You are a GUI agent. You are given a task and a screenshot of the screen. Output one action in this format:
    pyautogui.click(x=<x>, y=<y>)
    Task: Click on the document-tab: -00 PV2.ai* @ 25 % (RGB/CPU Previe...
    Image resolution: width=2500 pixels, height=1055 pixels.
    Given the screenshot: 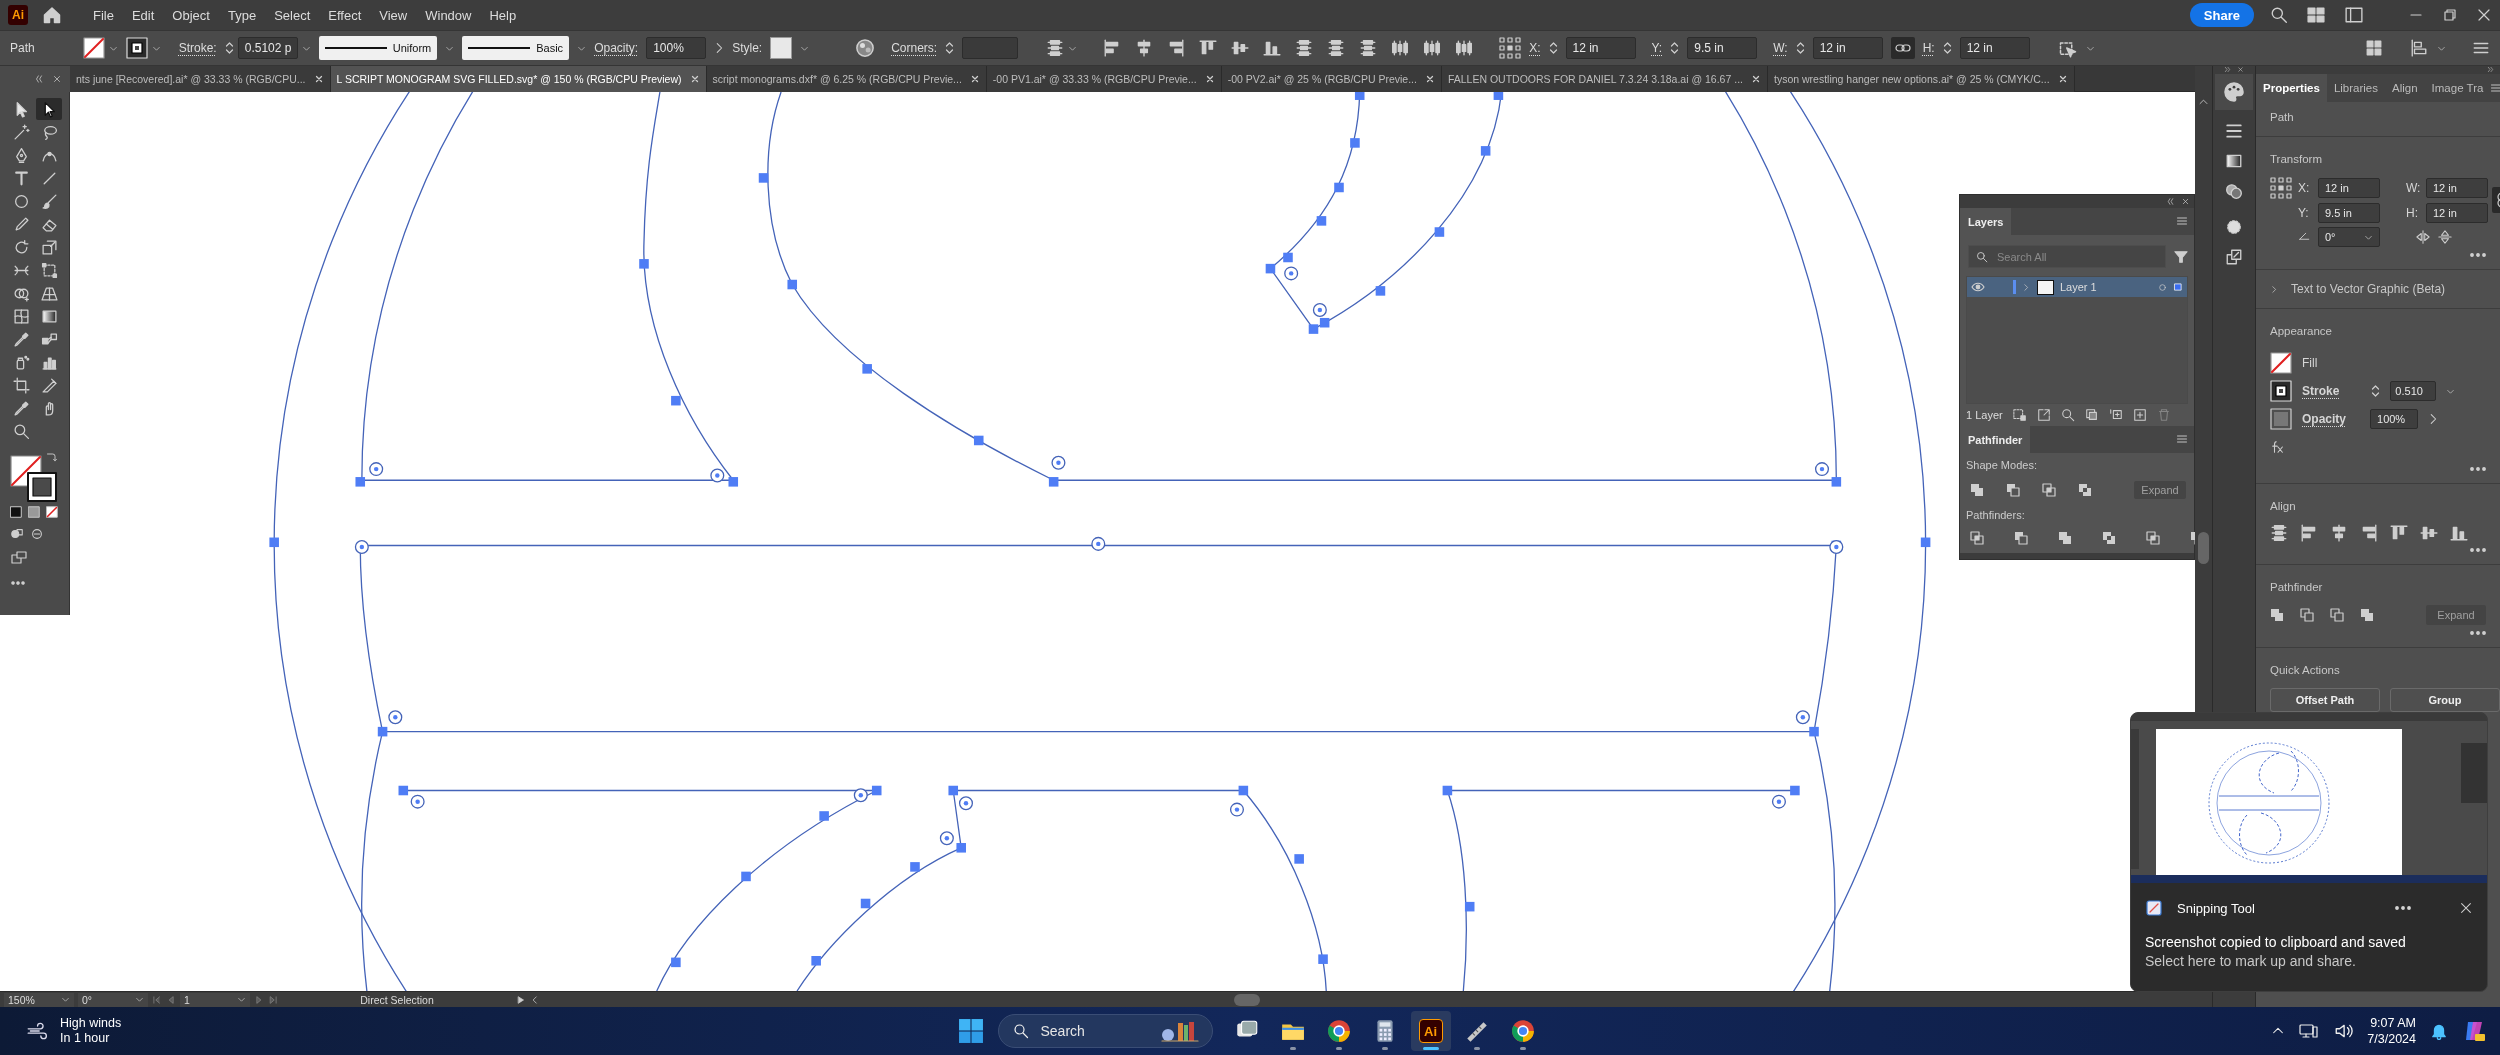 What is the action you would take?
    pyautogui.click(x=1331, y=79)
    